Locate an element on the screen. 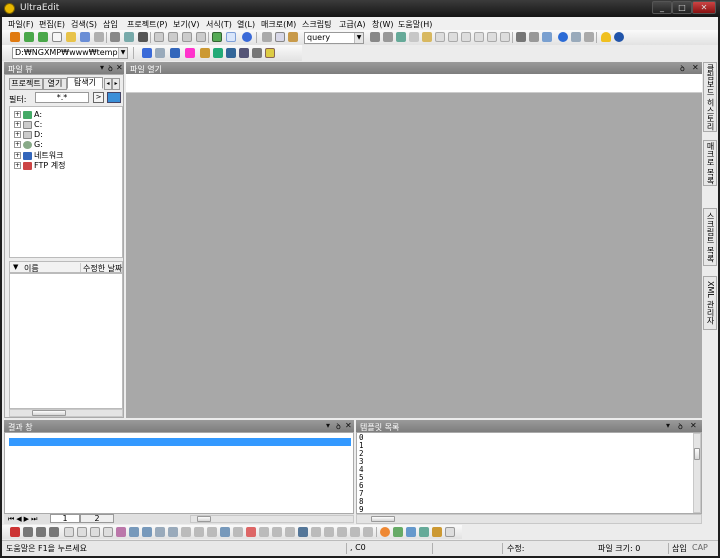 This screenshot has width=720, height=558. tab-open: 열기 is located at coordinates (55, 84).